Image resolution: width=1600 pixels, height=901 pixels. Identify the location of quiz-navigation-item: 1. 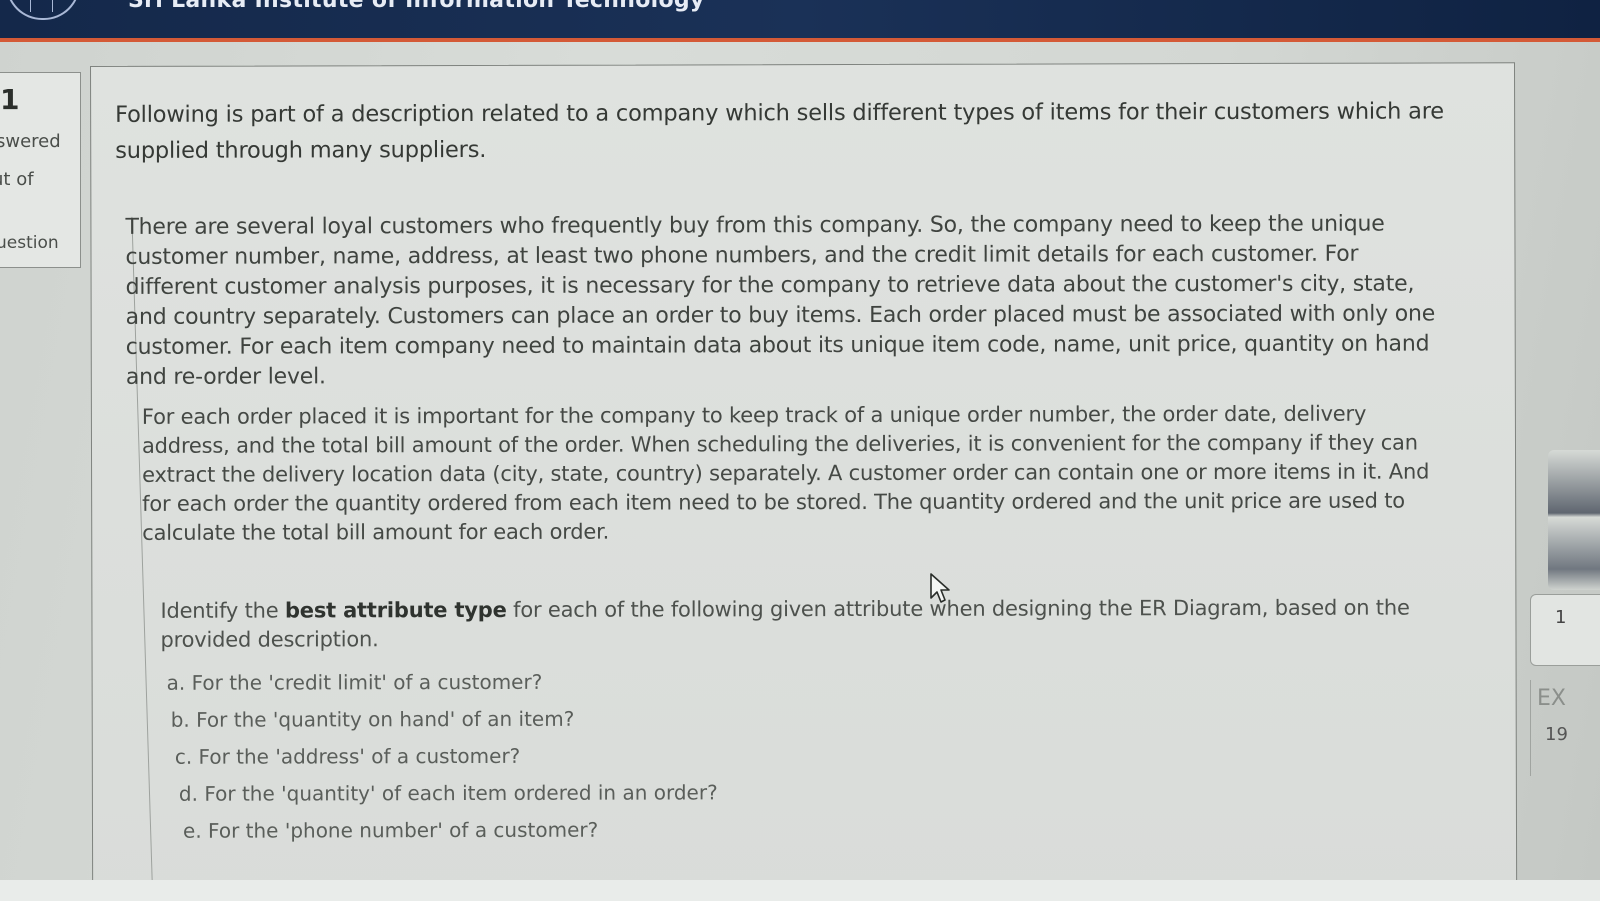
(1565, 630).